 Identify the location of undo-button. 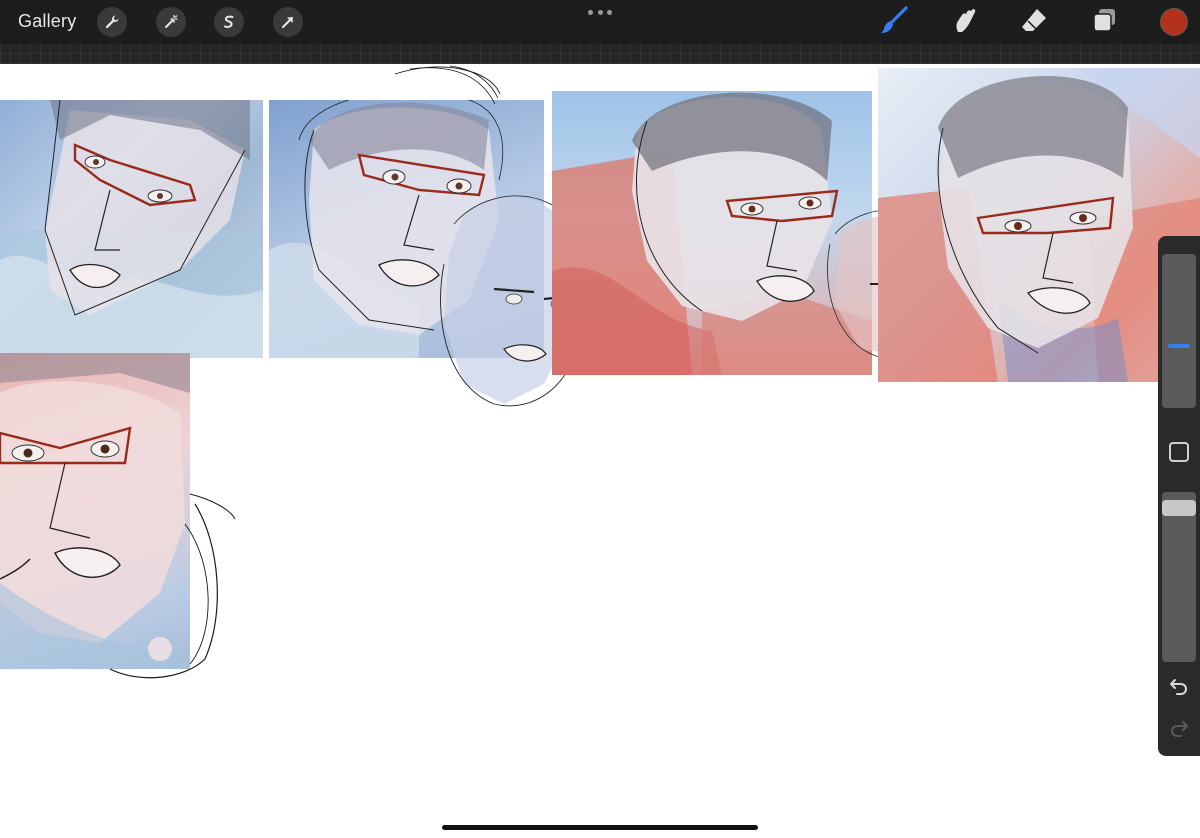
(1179, 688).